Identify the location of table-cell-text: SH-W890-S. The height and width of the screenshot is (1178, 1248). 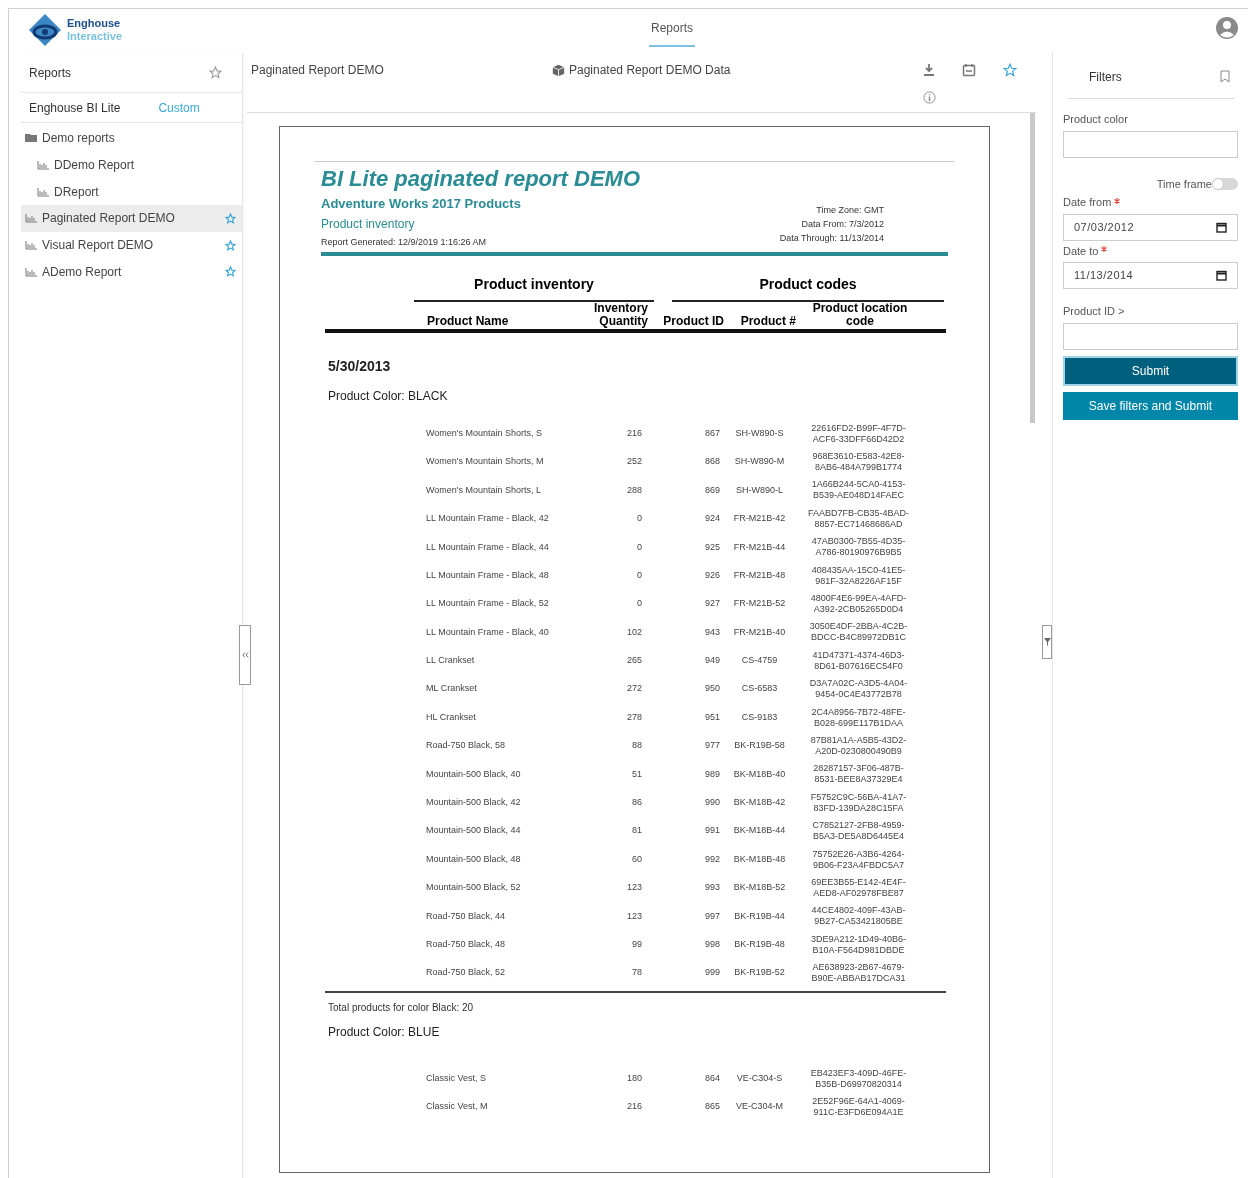
(759, 433).